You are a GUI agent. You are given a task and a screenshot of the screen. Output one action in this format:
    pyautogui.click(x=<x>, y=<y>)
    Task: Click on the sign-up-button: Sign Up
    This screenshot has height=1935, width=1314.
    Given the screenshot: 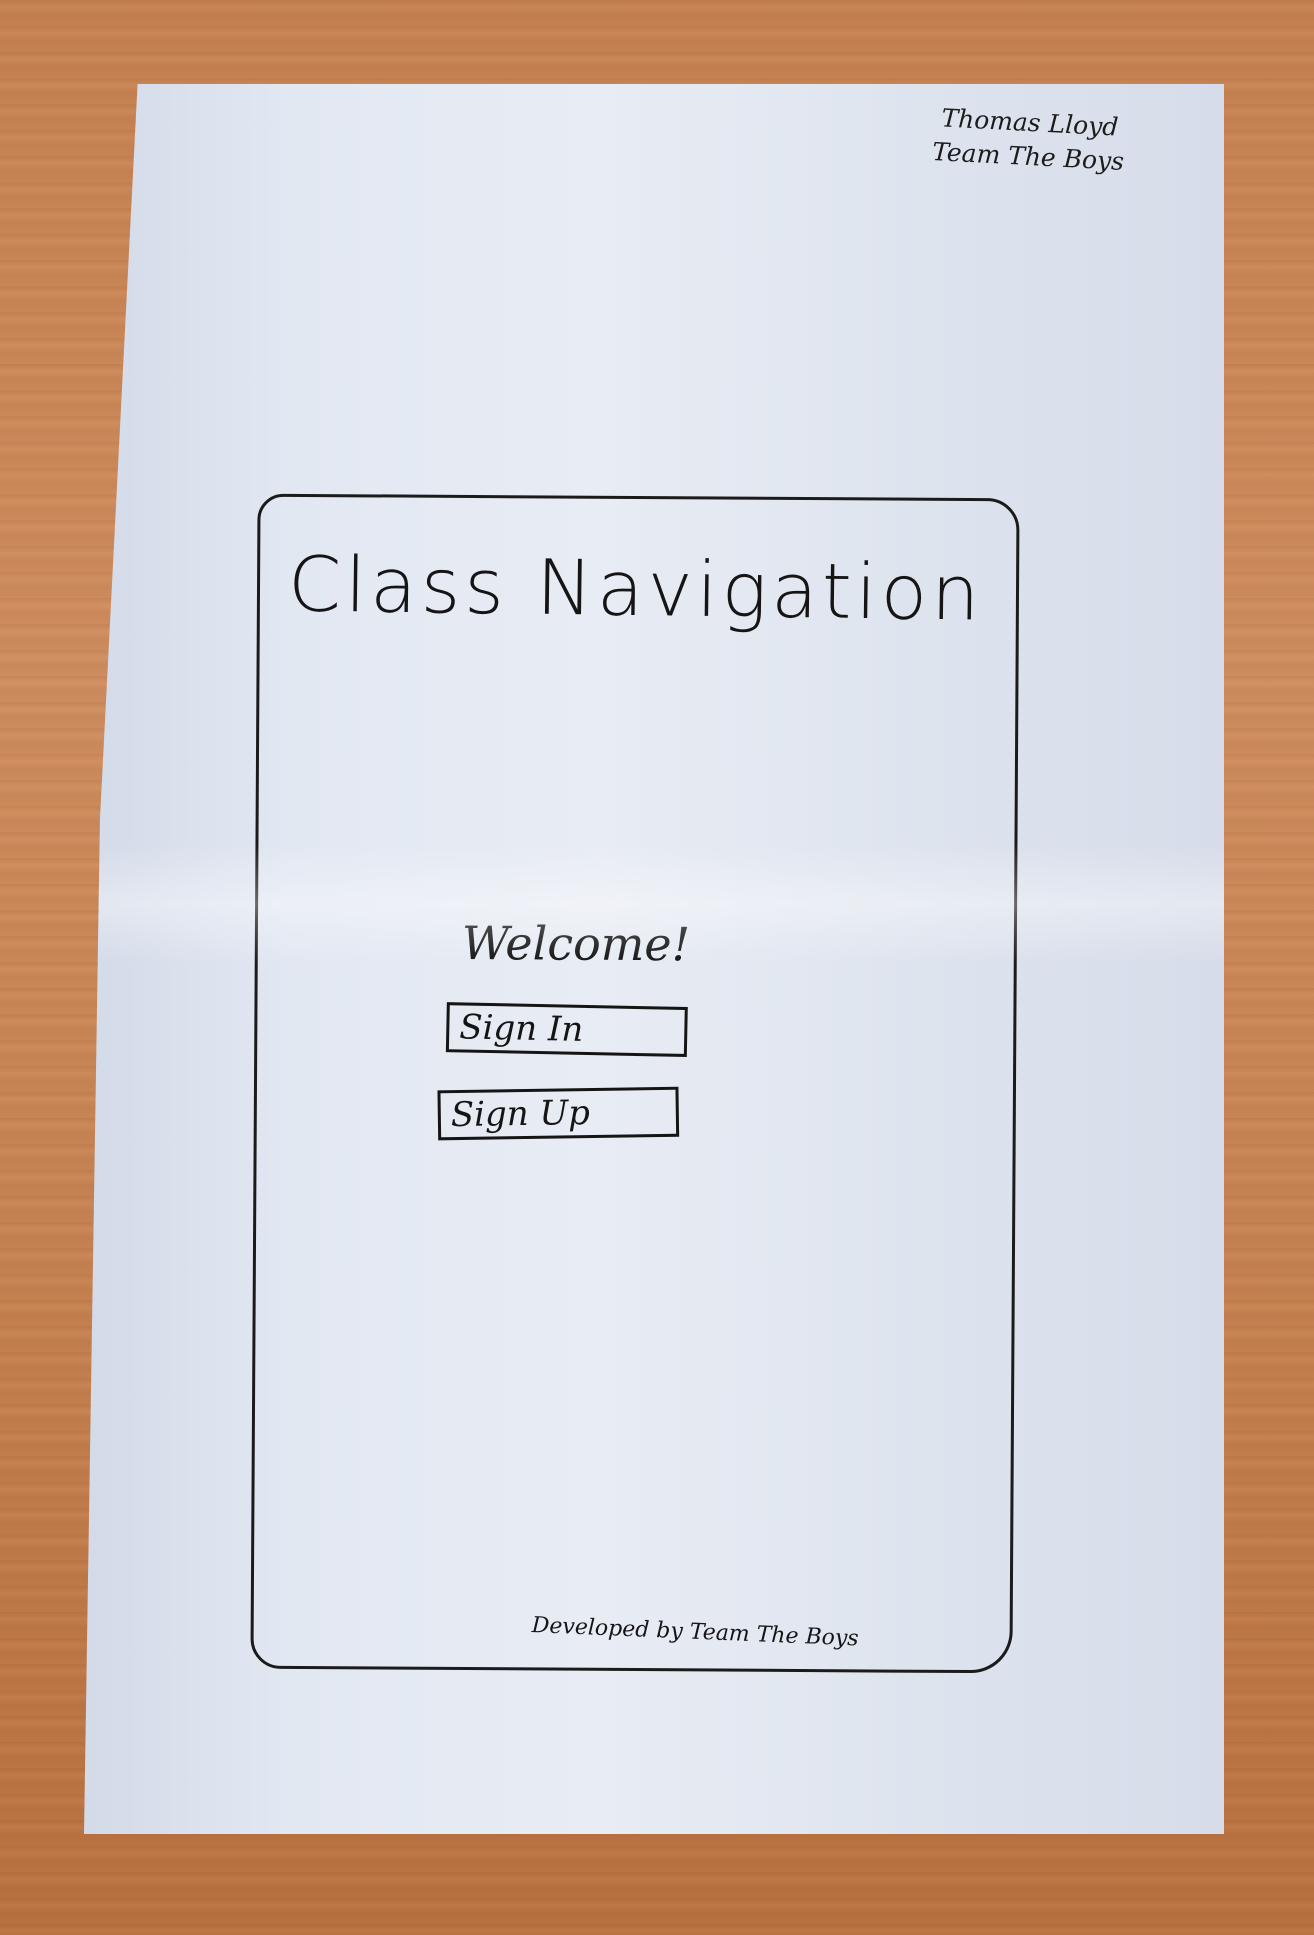 What is the action you would take?
    pyautogui.click(x=558, y=1113)
    